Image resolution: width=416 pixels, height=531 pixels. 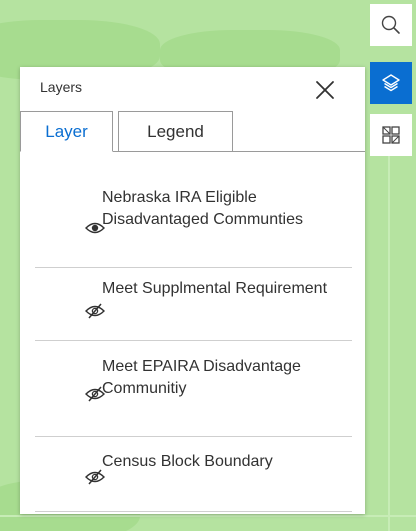 I want to click on tab-legend: Legend, so click(x=175, y=131).